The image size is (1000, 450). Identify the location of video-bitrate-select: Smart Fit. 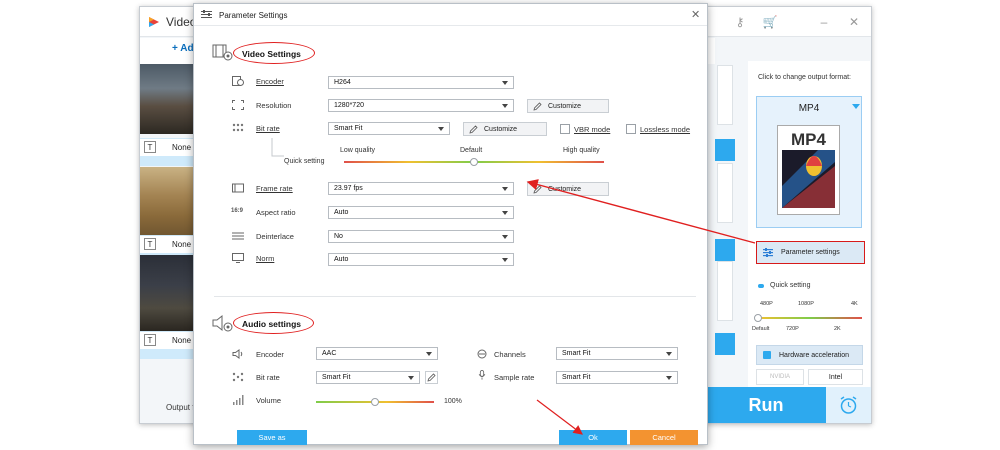
(389, 128).